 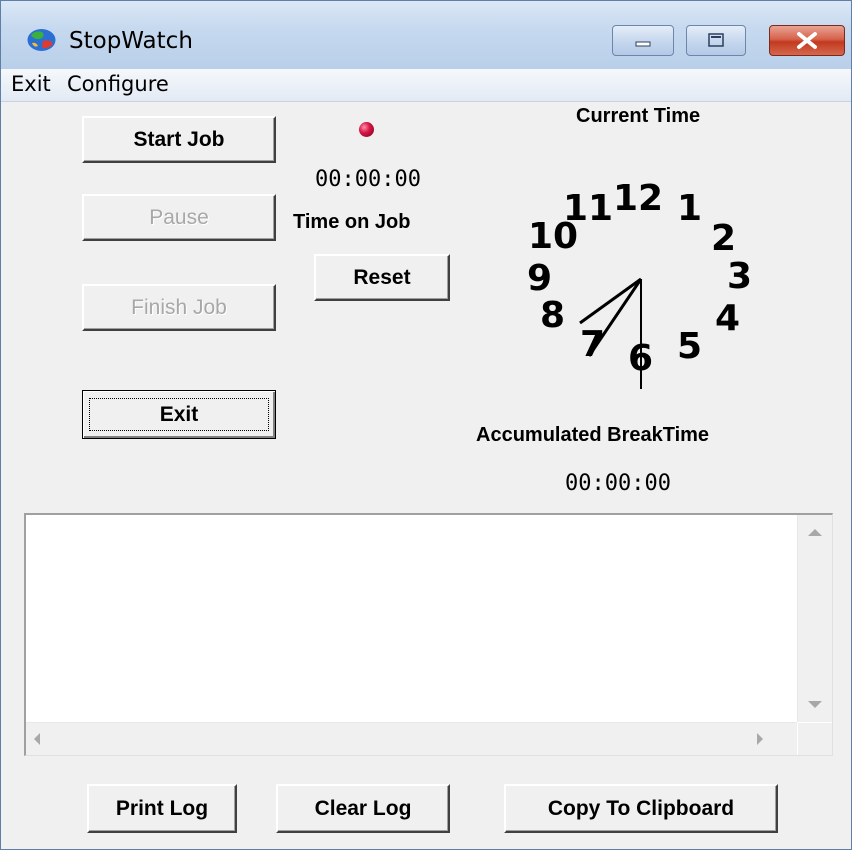 What do you see at coordinates (179, 217) in the screenshot?
I see `pause-button: Pause` at bounding box center [179, 217].